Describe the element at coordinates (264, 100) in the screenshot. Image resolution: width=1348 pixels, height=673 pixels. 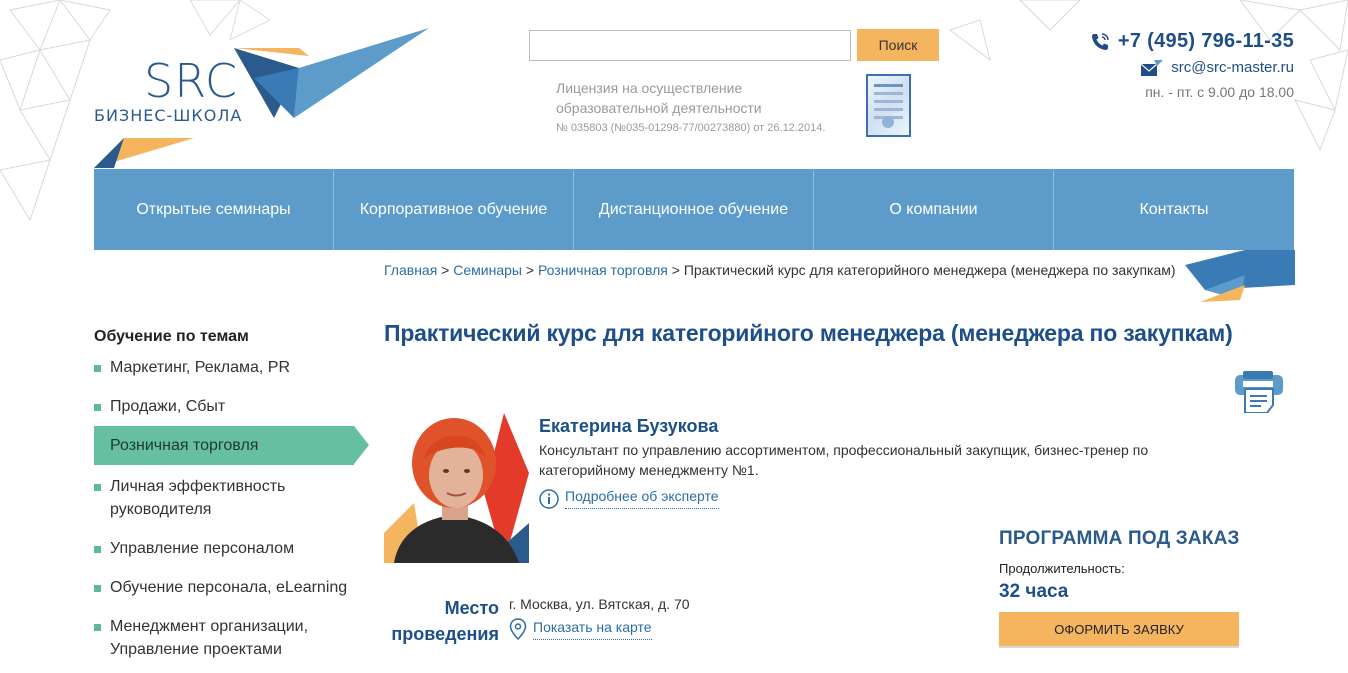
I see `logo: SRC БИЗНЕС-ШКОЛА` at that location.